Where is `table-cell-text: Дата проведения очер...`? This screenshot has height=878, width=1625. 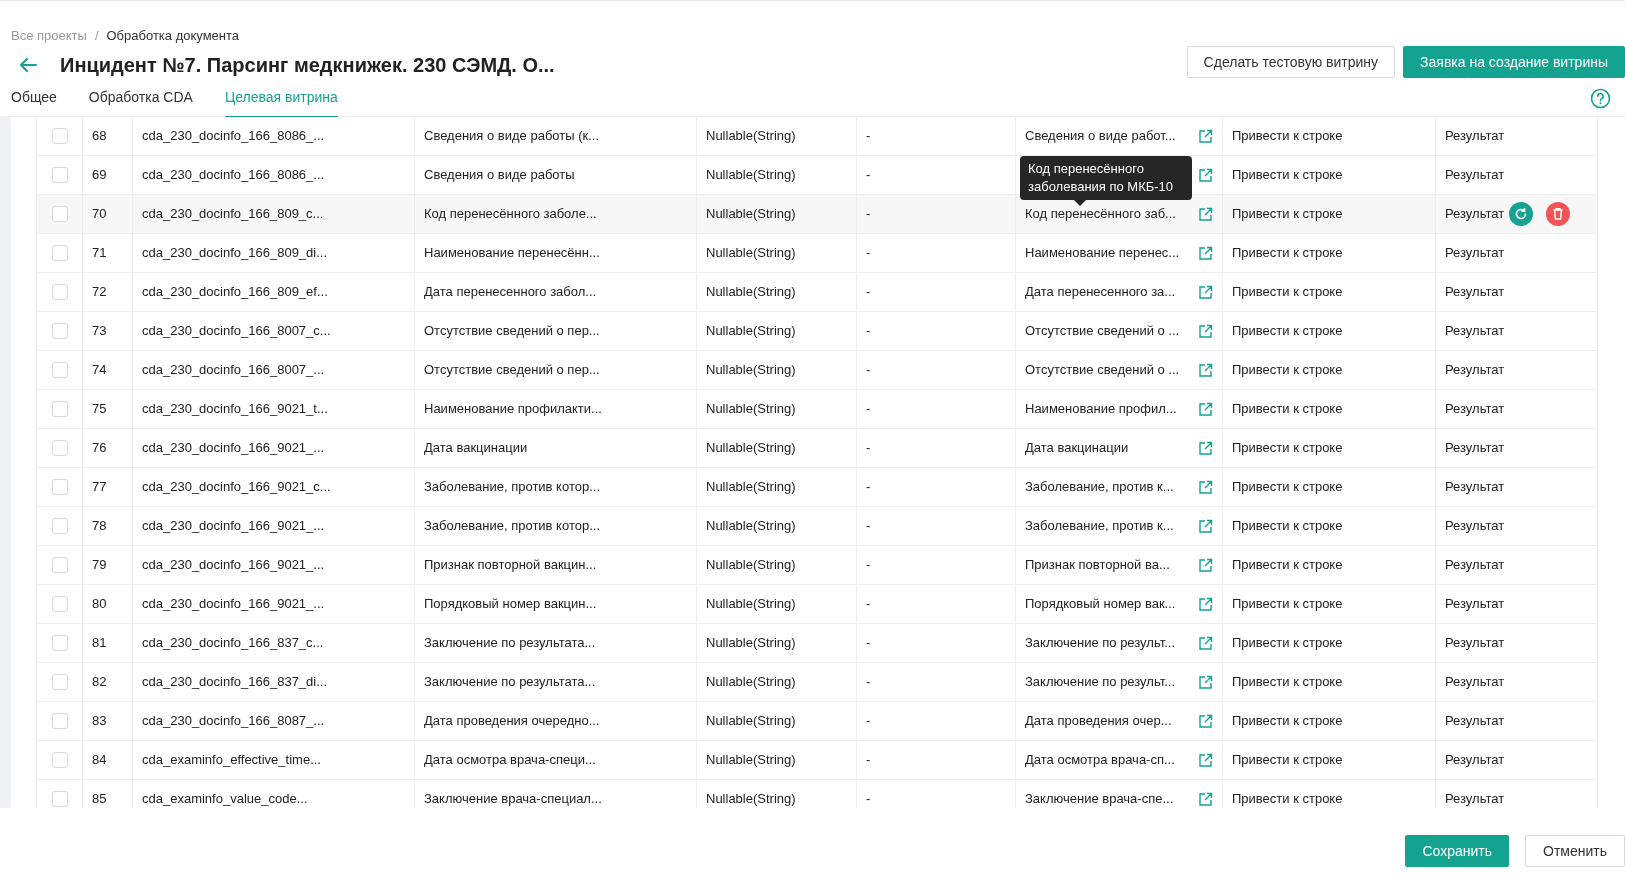 table-cell-text: Дата проведения очер... is located at coordinates (1098, 721).